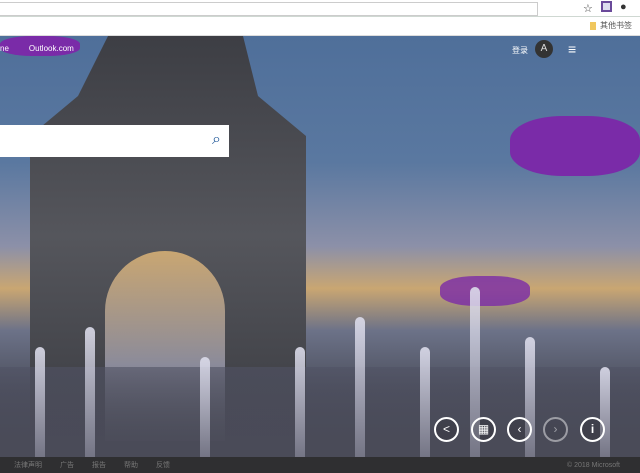 Image resolution: width=640 pixels, height=473 pixels. Describe the element at coordinates (483, 429) in the screenshot. I see `qr-code-icon: ▦` at that location.